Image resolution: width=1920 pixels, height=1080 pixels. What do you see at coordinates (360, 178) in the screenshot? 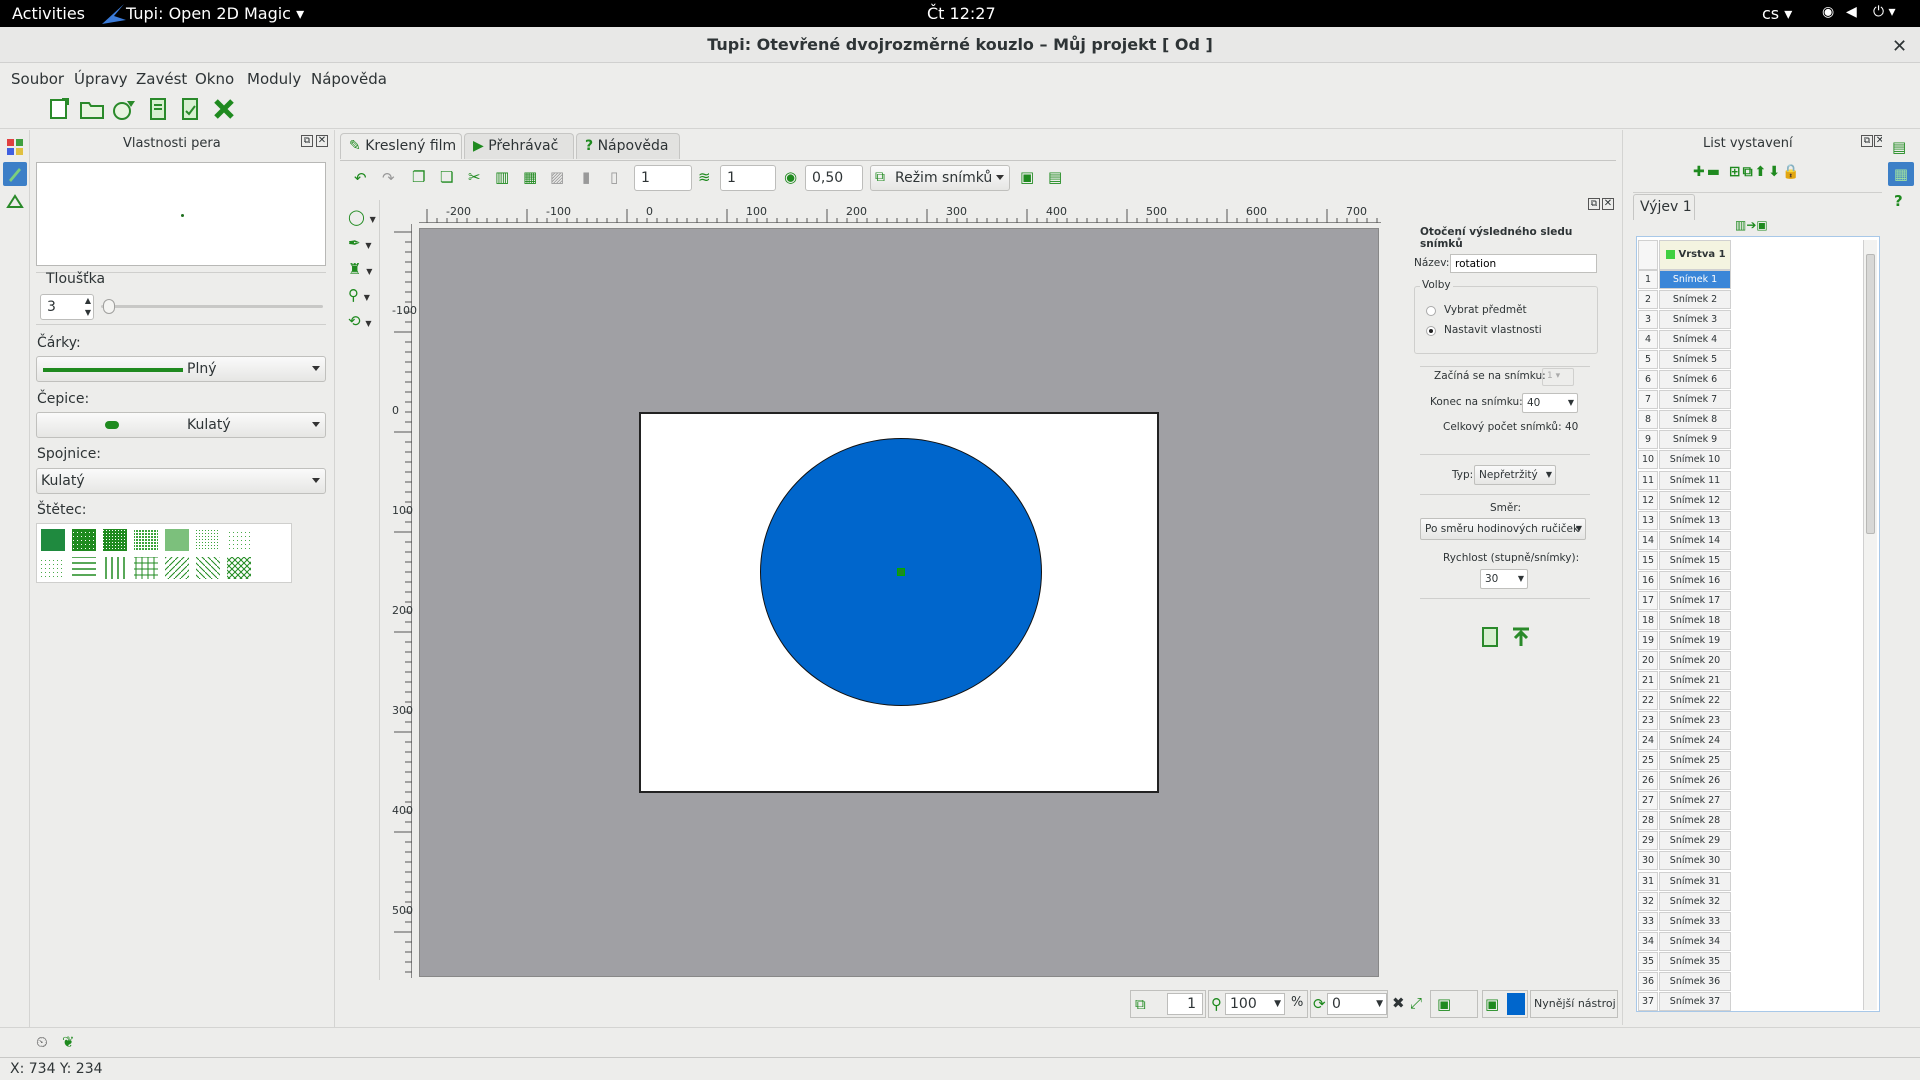
I see `undo-icon: ↶` at bounding box center [360, 178].